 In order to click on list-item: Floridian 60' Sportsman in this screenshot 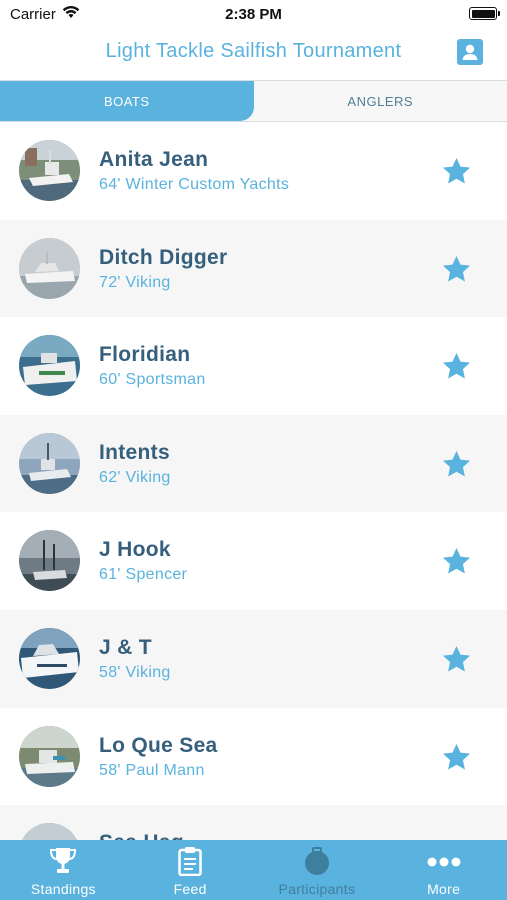, I will do `click(253, 366)`.